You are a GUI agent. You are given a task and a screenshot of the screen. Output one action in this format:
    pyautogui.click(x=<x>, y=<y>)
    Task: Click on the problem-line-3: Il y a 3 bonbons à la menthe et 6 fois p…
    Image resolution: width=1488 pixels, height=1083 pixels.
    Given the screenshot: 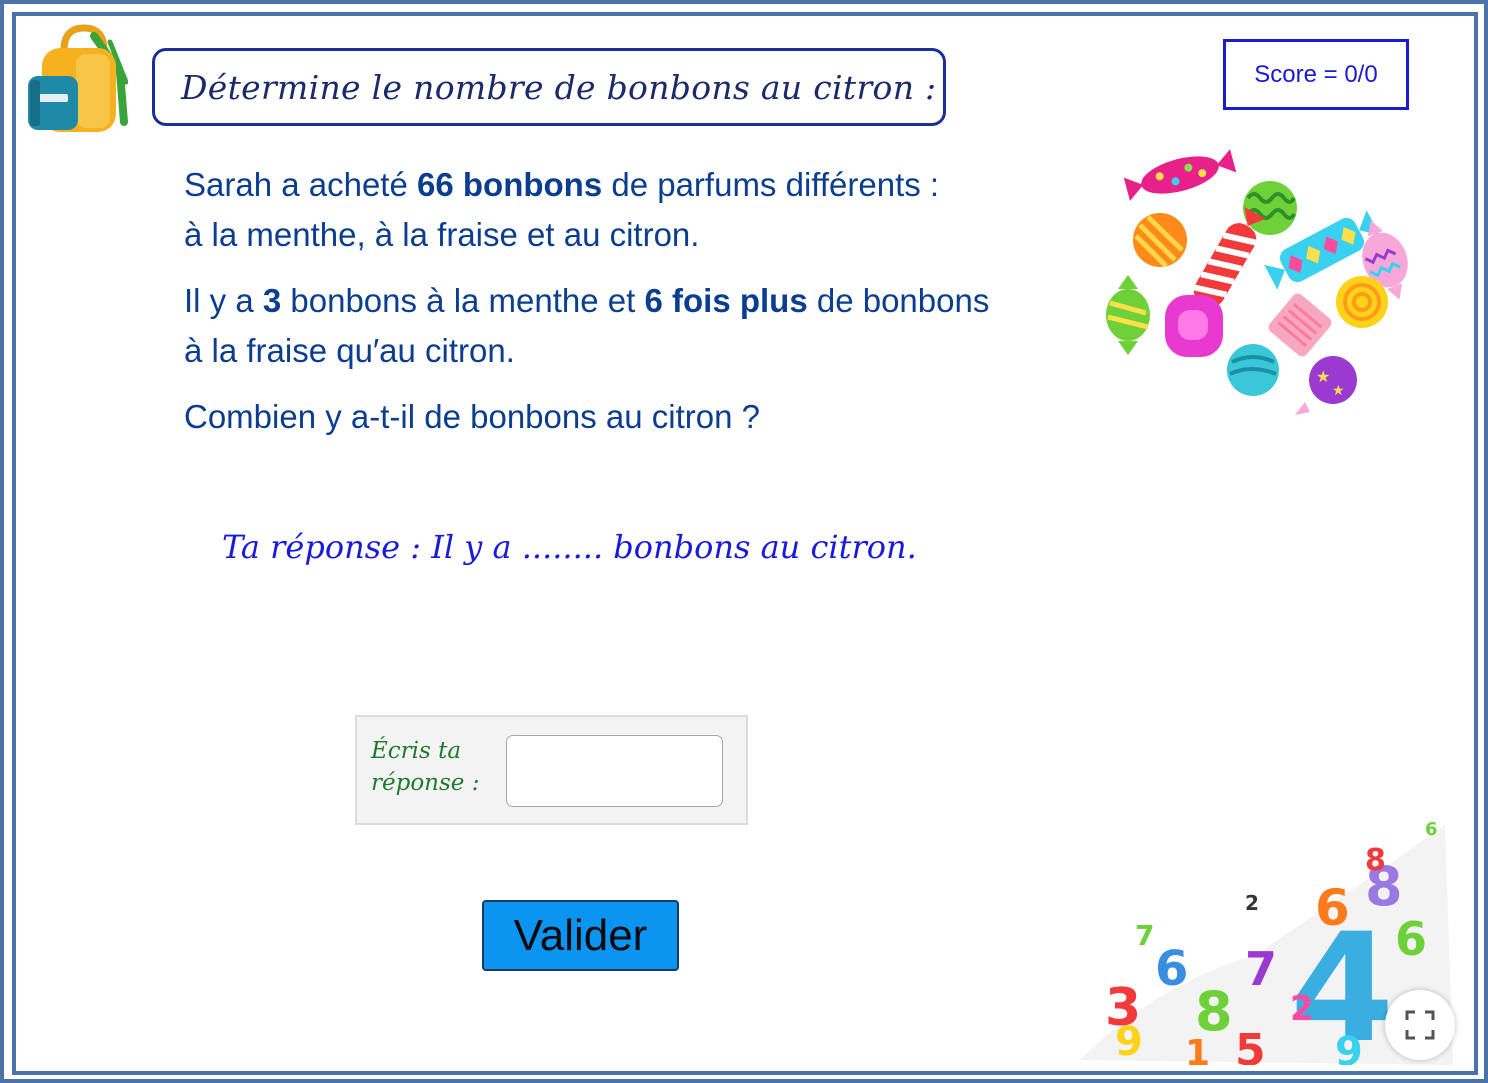 What is the action you would take?
    pyautogui.click(x=634, y=301)
    